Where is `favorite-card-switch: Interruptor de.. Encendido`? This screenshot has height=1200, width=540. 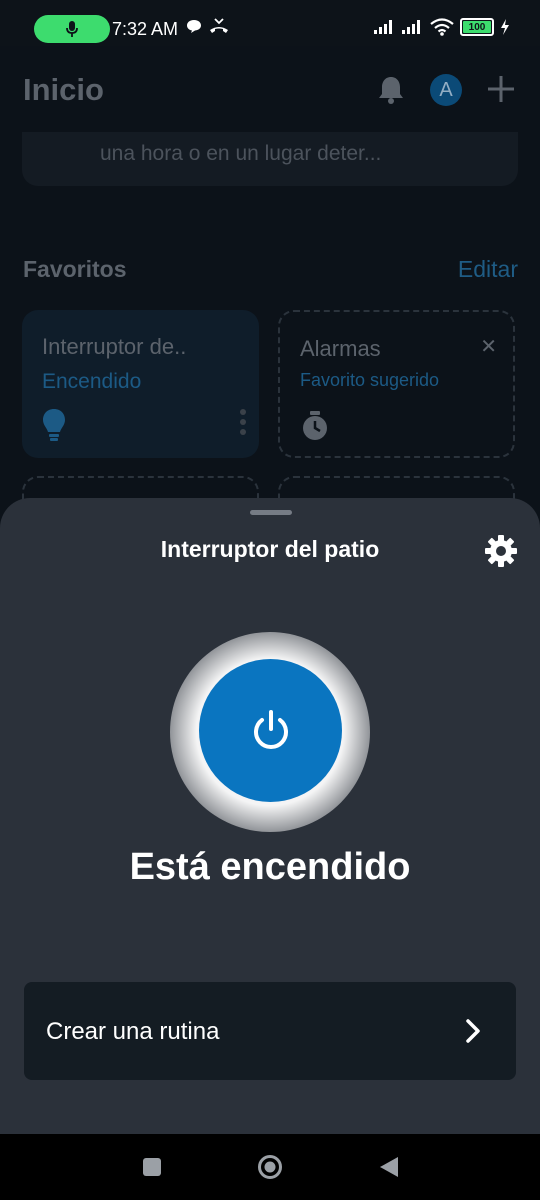 favorite-card-switch: Interruptor de.. Encendido is located at coordinates (140, 384).